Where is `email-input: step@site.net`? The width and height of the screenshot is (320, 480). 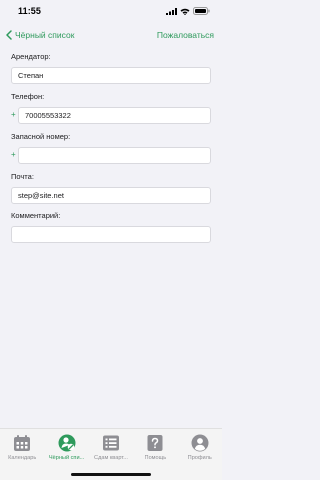
email-input: step@site.net is located at coordinates (111, 195).